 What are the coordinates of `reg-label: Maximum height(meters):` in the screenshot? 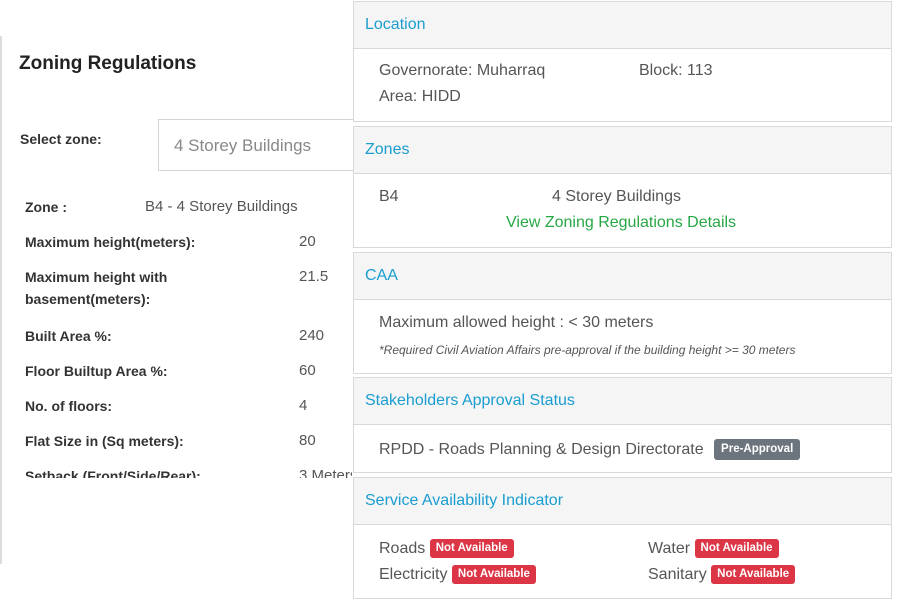 It's located at (110, 242).